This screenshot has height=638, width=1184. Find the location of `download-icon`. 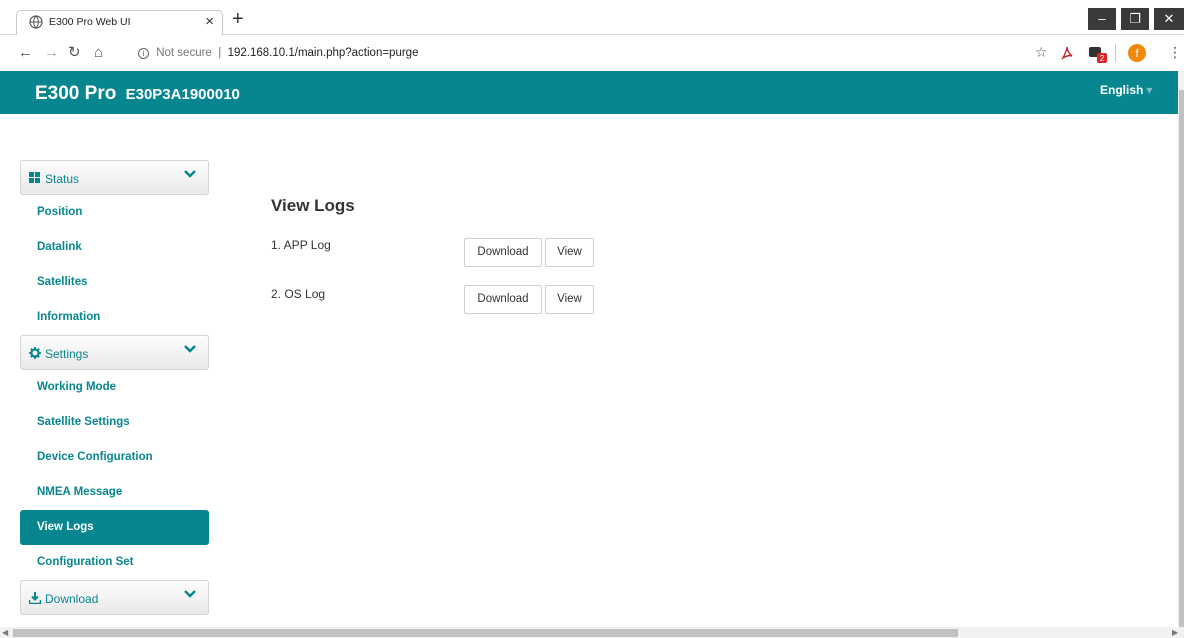

download-icon is located at coordinates (35, 598).